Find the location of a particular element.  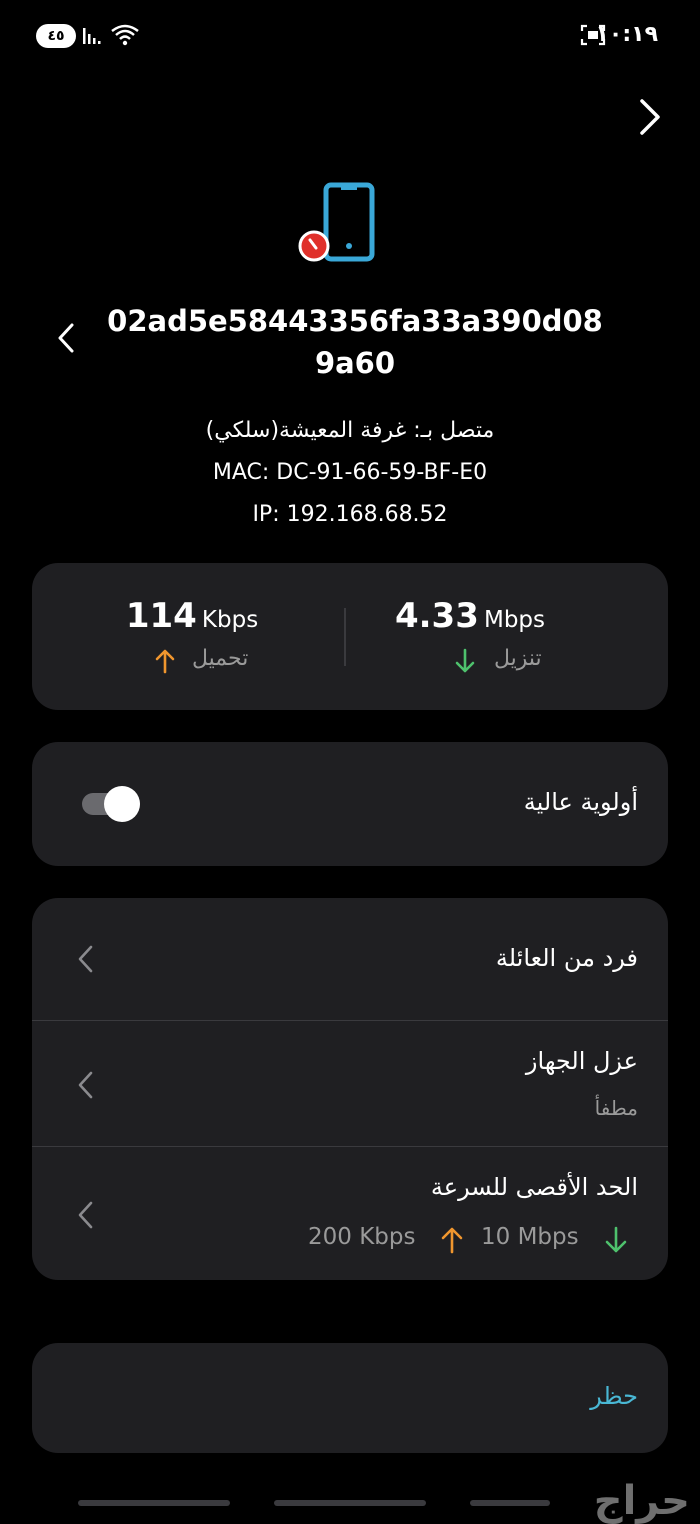

download-label: تنزيل is located at coordinates (518, 658).